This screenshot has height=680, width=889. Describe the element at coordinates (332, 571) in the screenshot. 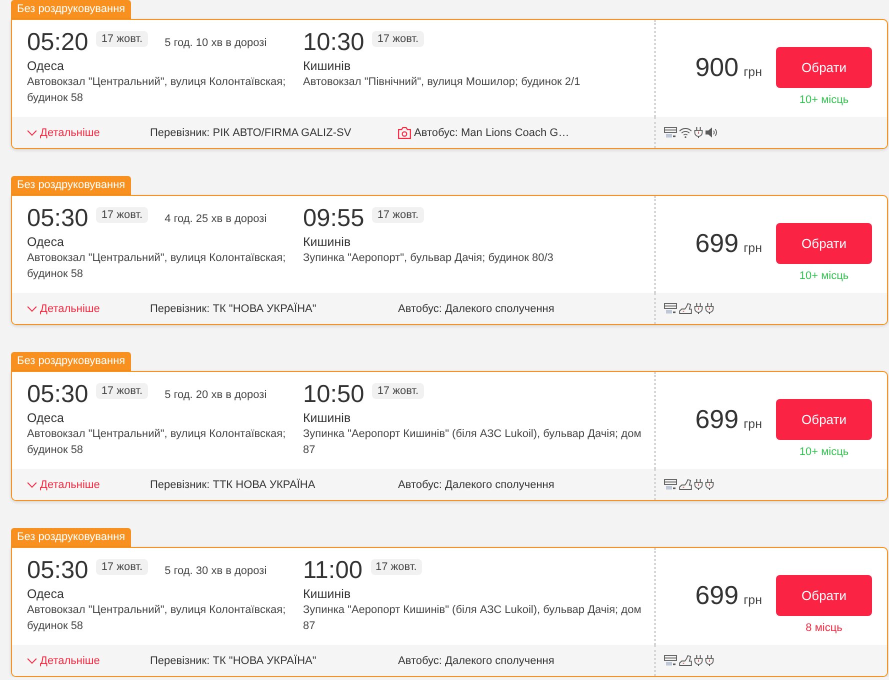

I see `arrival-time: 11:00` at that location.